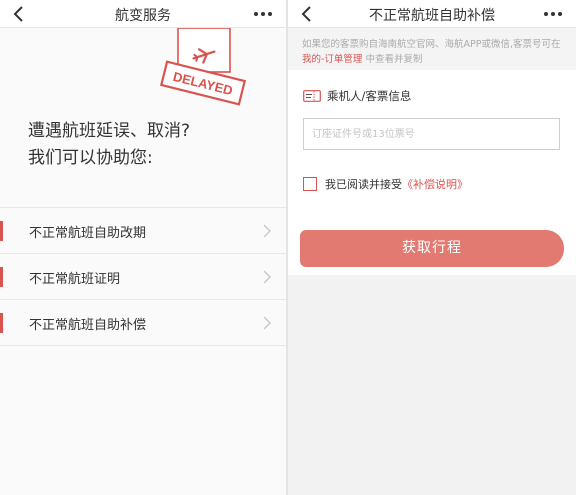 This screenshot has height=495, width=576. Describe the element at coordinates (312, 96) in the screenshot. I see `boarding-pass-icon` at that location.